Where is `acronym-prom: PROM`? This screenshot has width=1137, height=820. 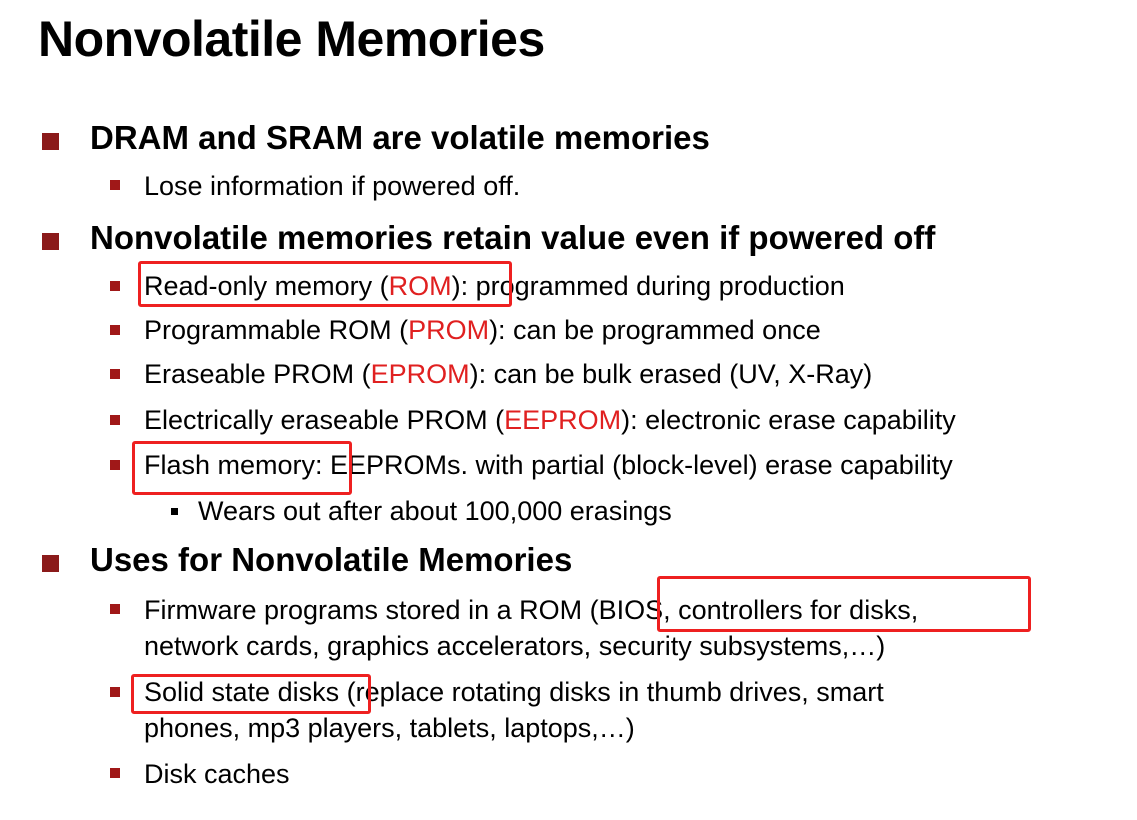
acronym-prom: PROM is located at coordinates (449, 330).